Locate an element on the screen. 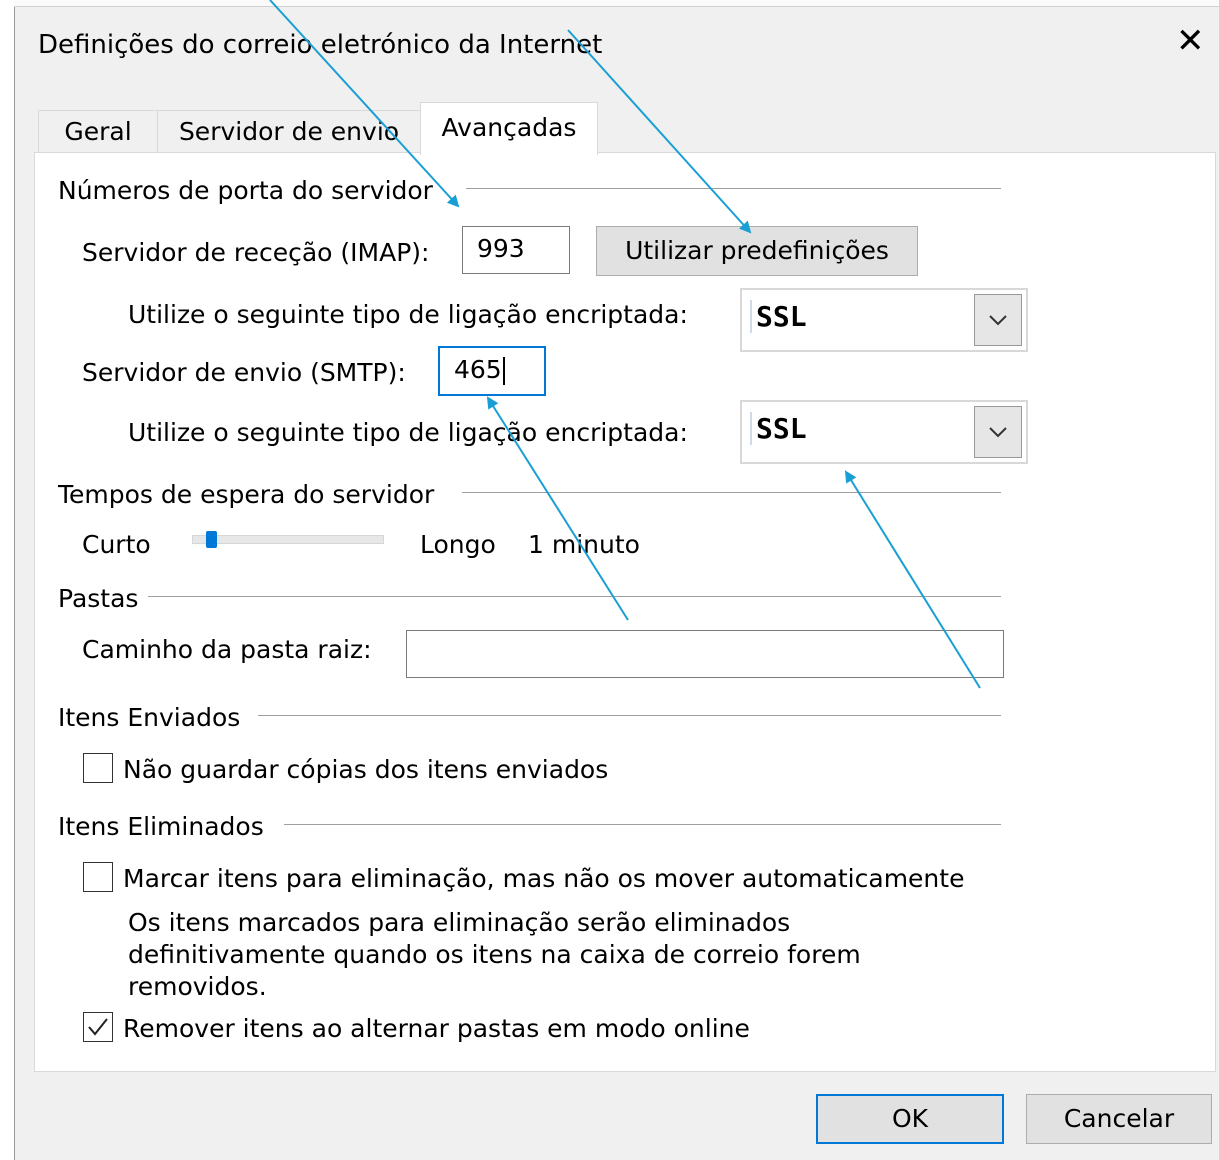 The height and width of the screenshot is (1160, 1219). outgoing-port-input: 465 is located at coordinates (492, 371).